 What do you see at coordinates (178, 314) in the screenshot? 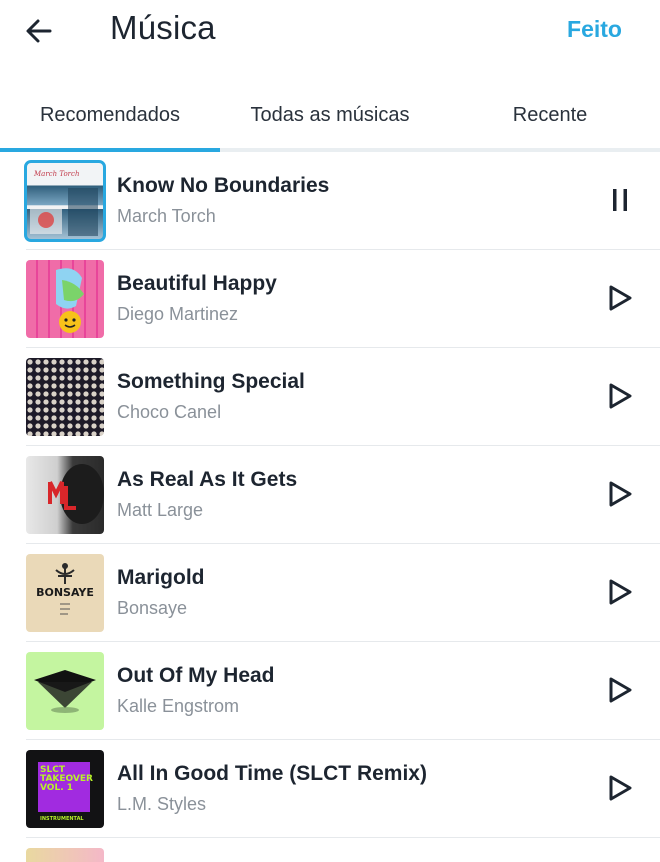
I see `song-artist: Diego Martinez` at bounding box center [178, 314].